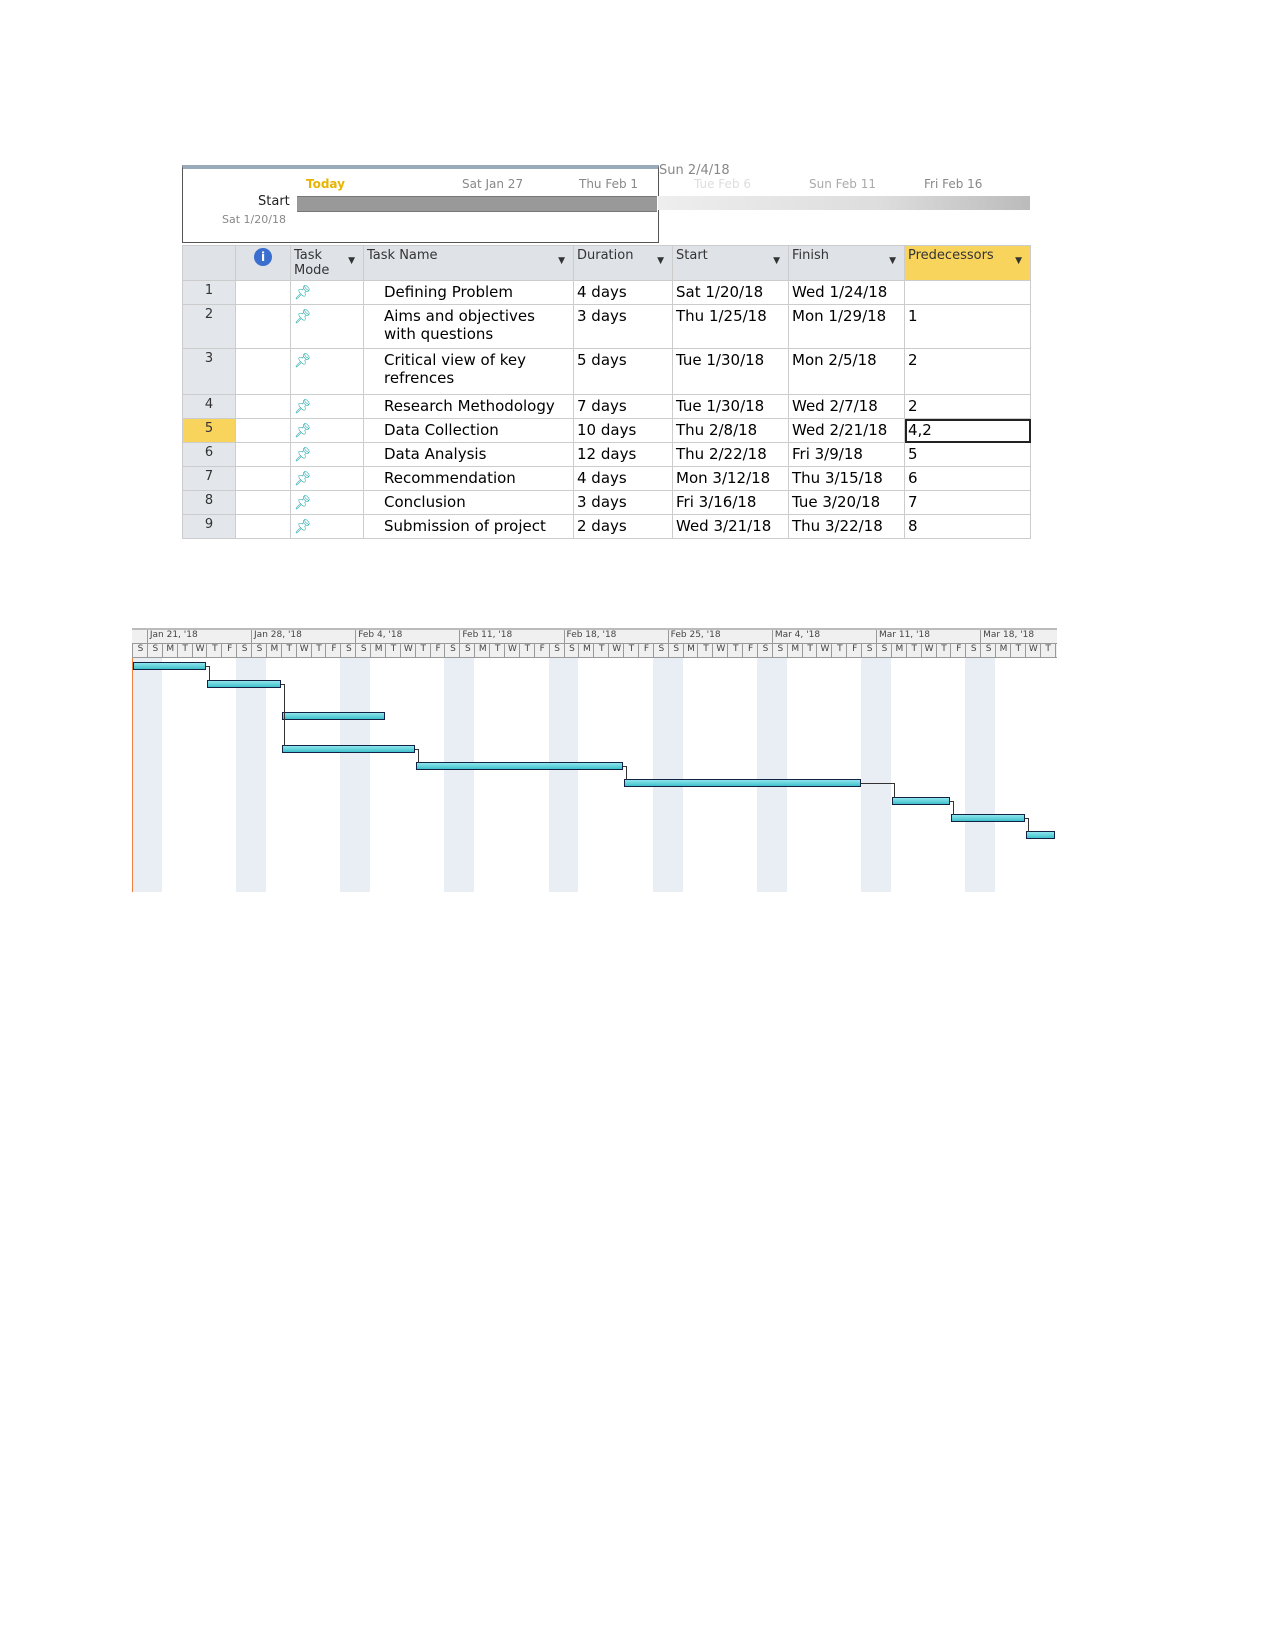 Image resolution: width=1275 pixels, height=1650 pixels. What do you see at coordinates (730, 526) in the screenshot?
I see `start-cell: Wed 3/21/18` at bounding box center [730, 526].